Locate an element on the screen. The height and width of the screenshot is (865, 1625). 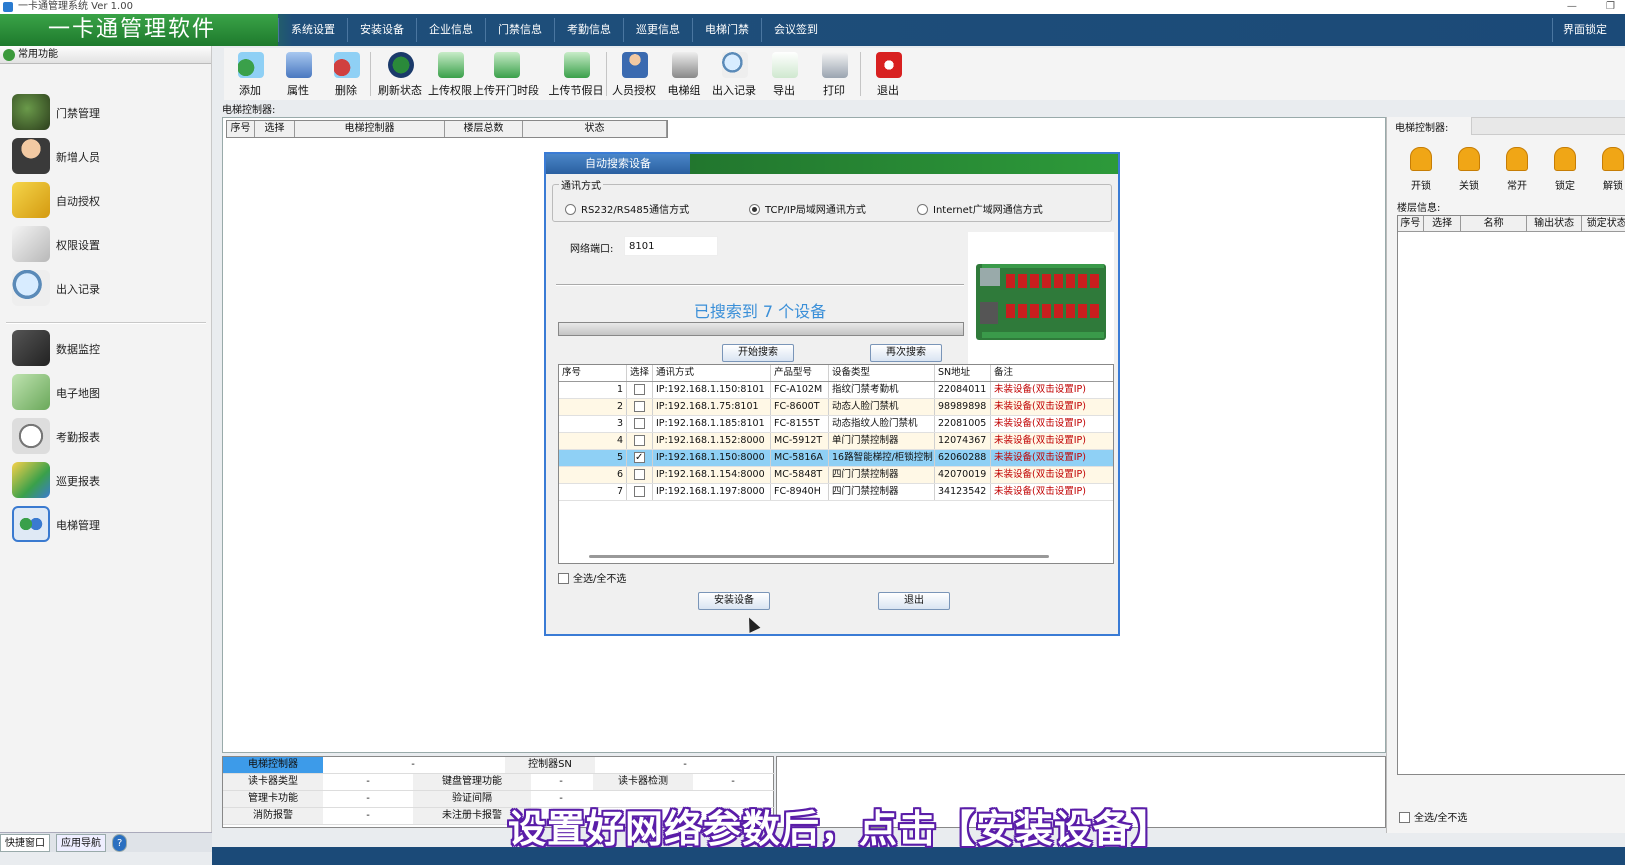
sidebar-item-data-monitor: 数据监控 is located at coordinates (105, 348).